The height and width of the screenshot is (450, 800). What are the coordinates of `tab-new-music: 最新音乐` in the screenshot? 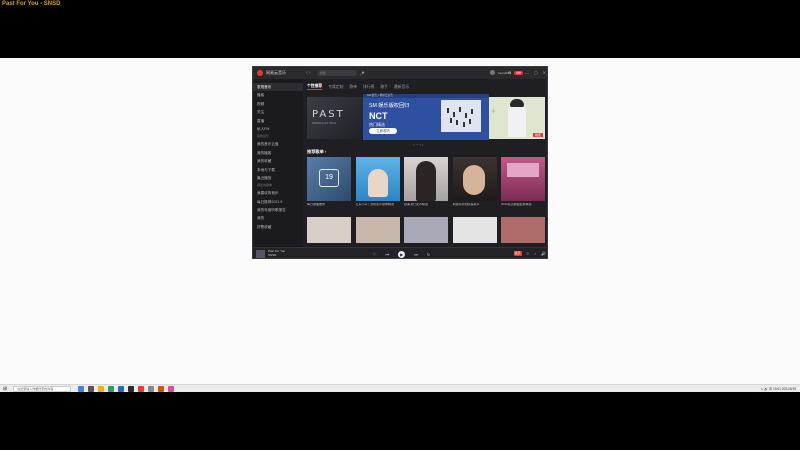 It's located at (401, 87).